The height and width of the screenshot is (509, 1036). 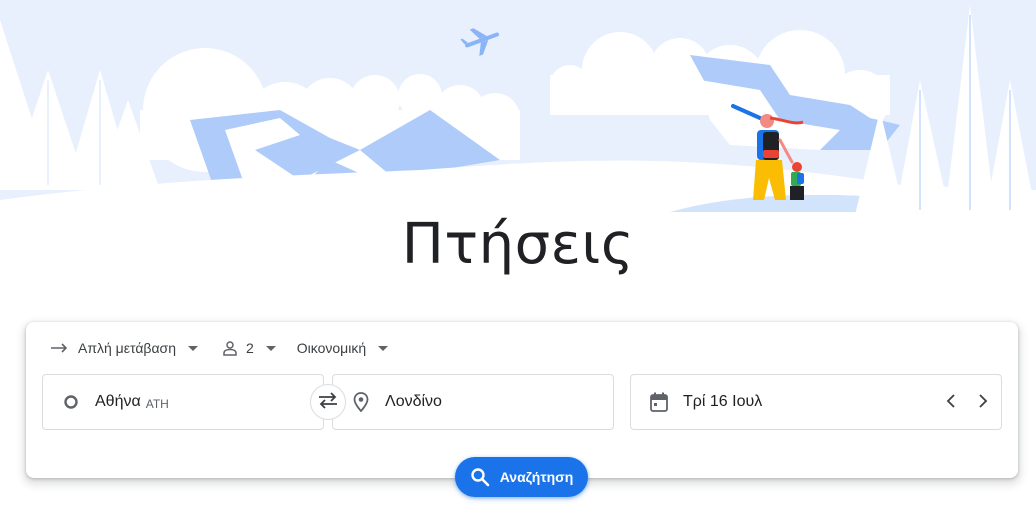 I want to click on next-date-button, so click(x=983, y=403).